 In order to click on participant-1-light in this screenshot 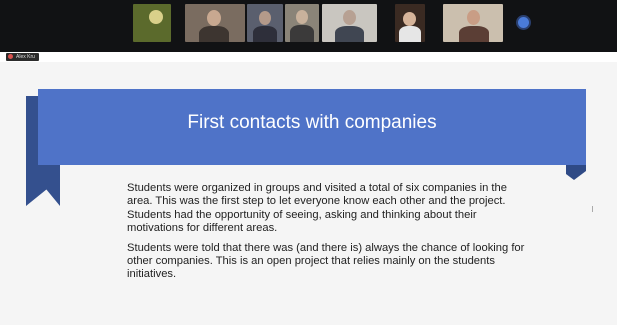, I will do `click(156, 17)`.